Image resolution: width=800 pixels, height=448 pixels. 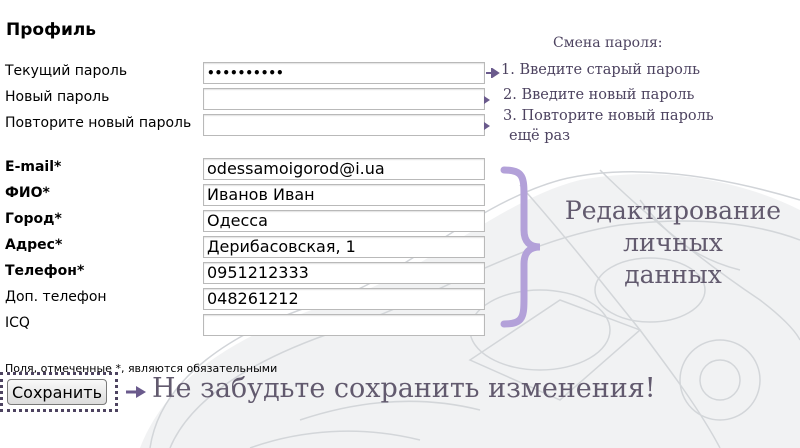 I want to click on phone-input: 0951212333, so click(x=344, y=273).